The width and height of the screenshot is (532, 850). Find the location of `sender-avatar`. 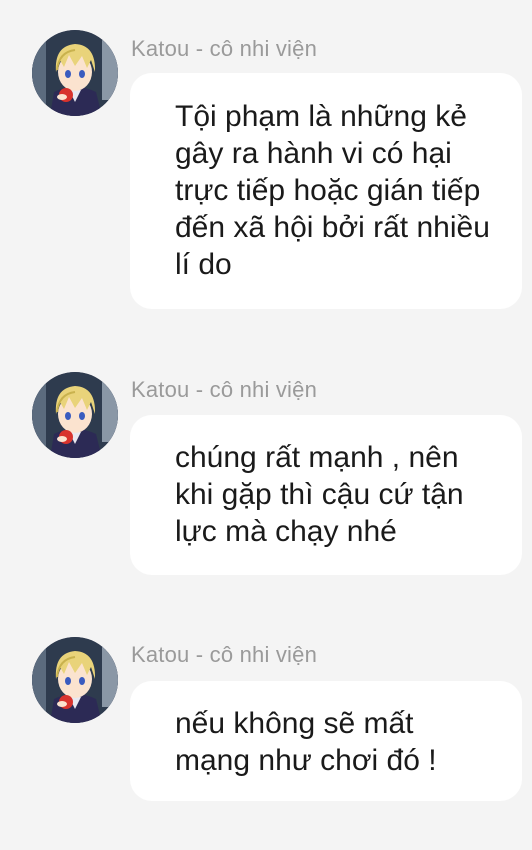

sender-avatar is located at coordinates (75, 680).